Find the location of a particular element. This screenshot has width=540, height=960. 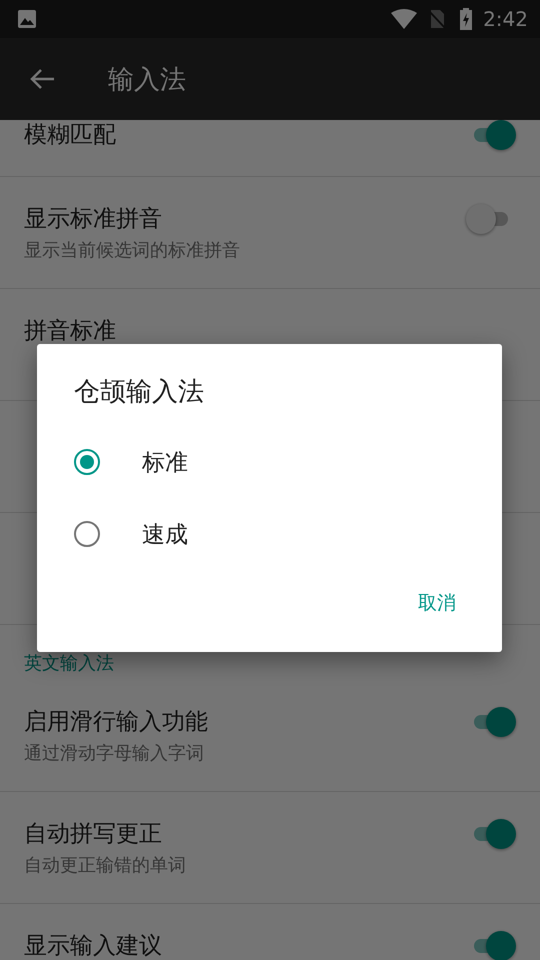

image-icon is located at coordinates (27, 19).